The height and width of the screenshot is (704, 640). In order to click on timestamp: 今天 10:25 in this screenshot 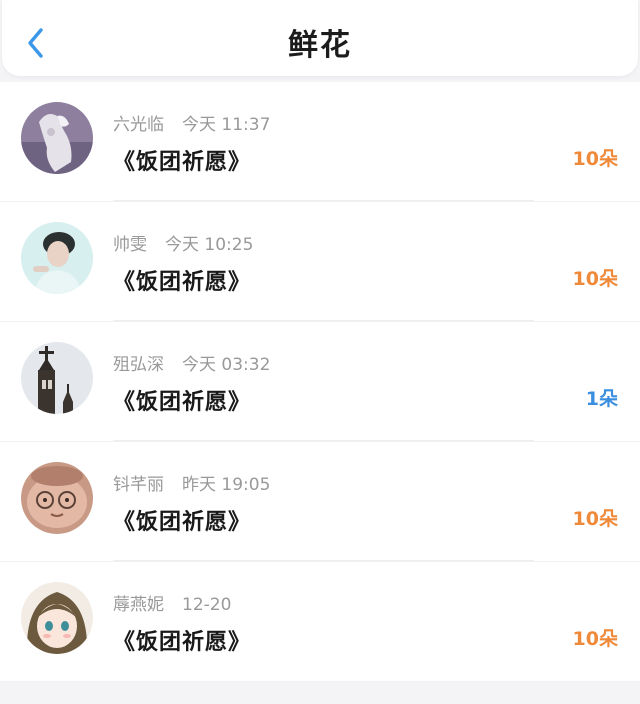, I will do `click(209, 245)`.